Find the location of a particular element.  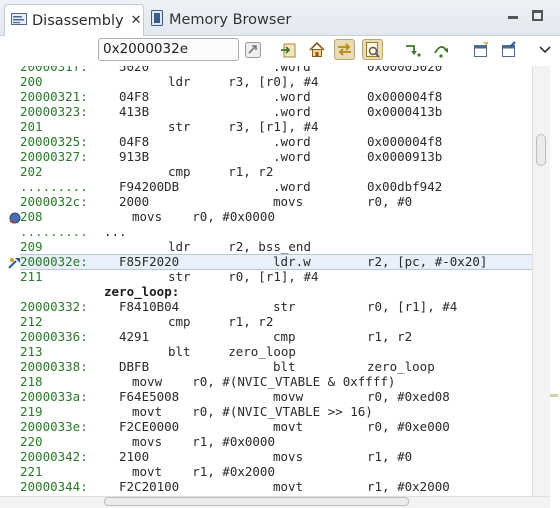

label-row: zero_loop: is located at coordinates (276, 291).